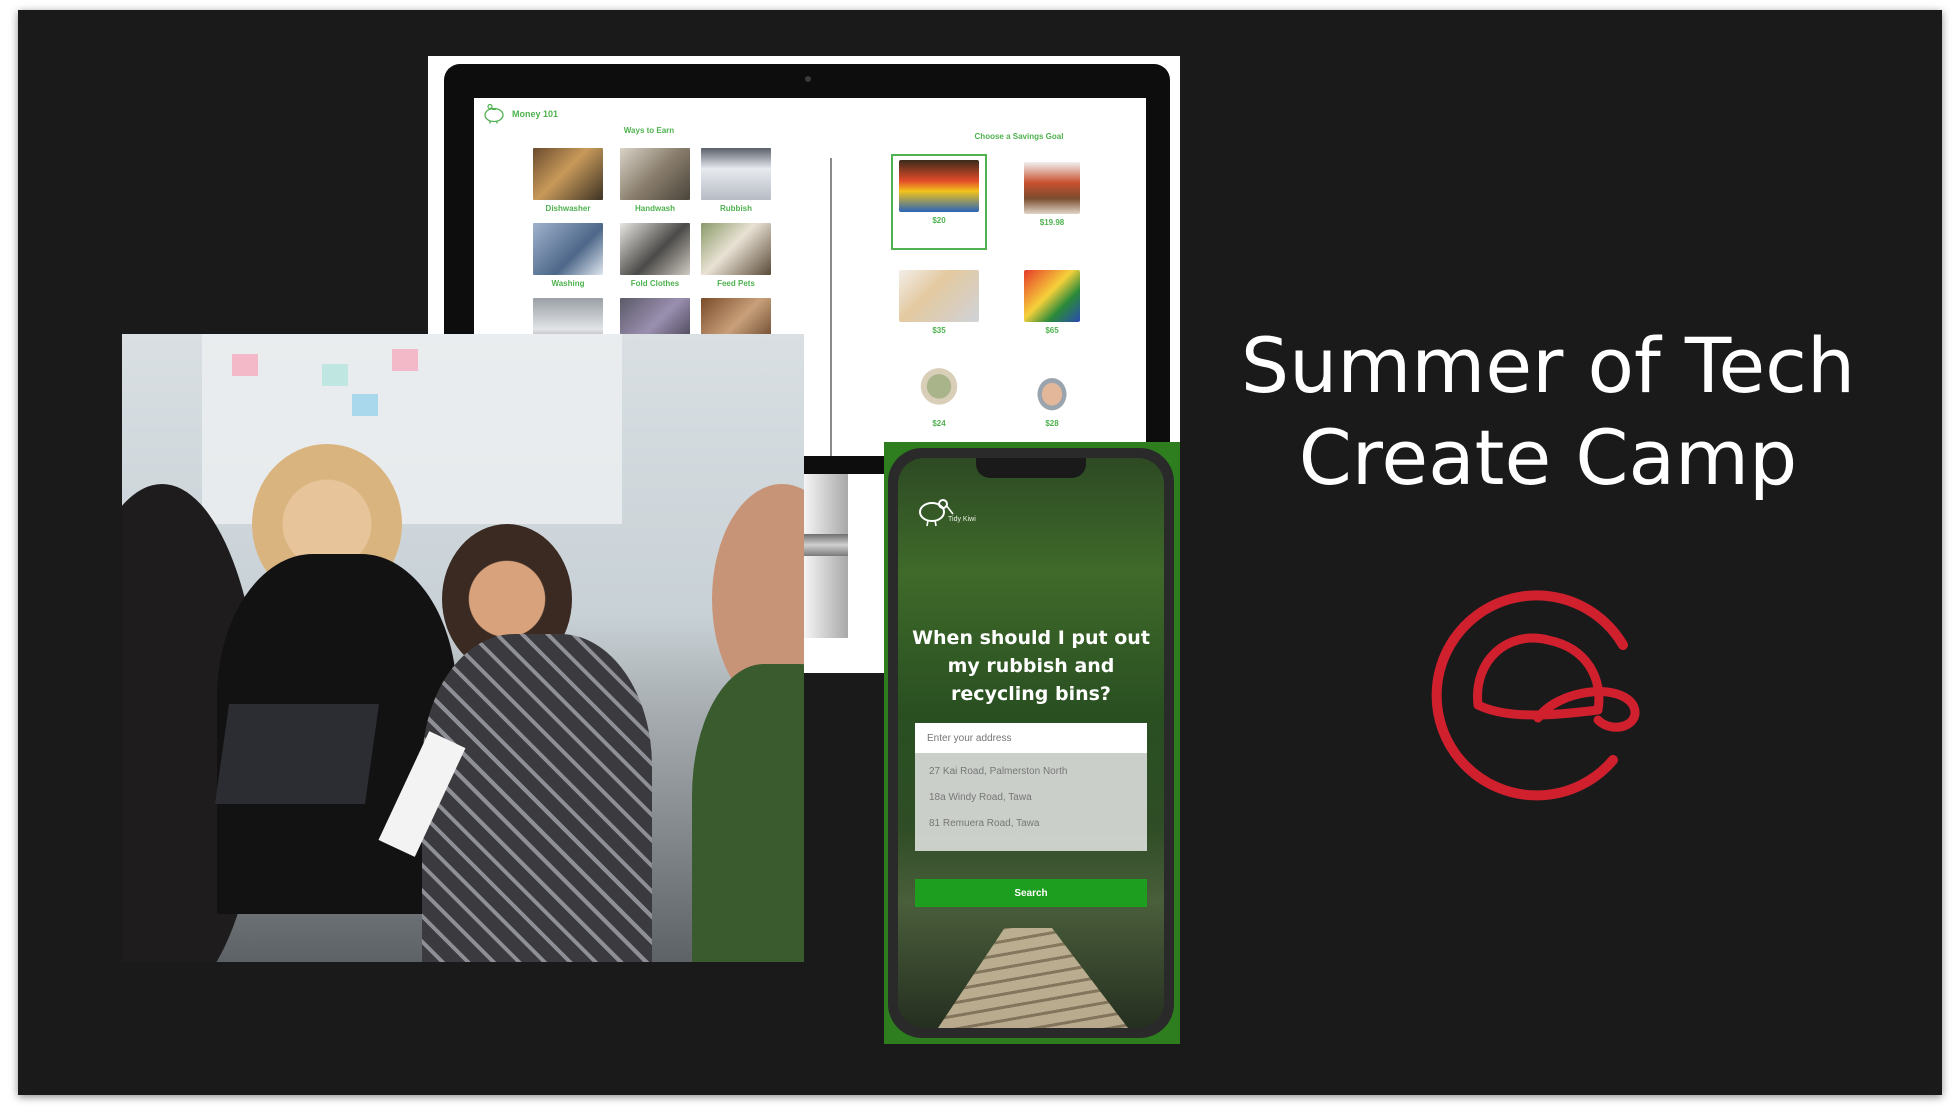 The height and width of the screenshot is (1116, 1956). I want to click on earn-item-feed-pets: Feed Pets, so click(736, 256).